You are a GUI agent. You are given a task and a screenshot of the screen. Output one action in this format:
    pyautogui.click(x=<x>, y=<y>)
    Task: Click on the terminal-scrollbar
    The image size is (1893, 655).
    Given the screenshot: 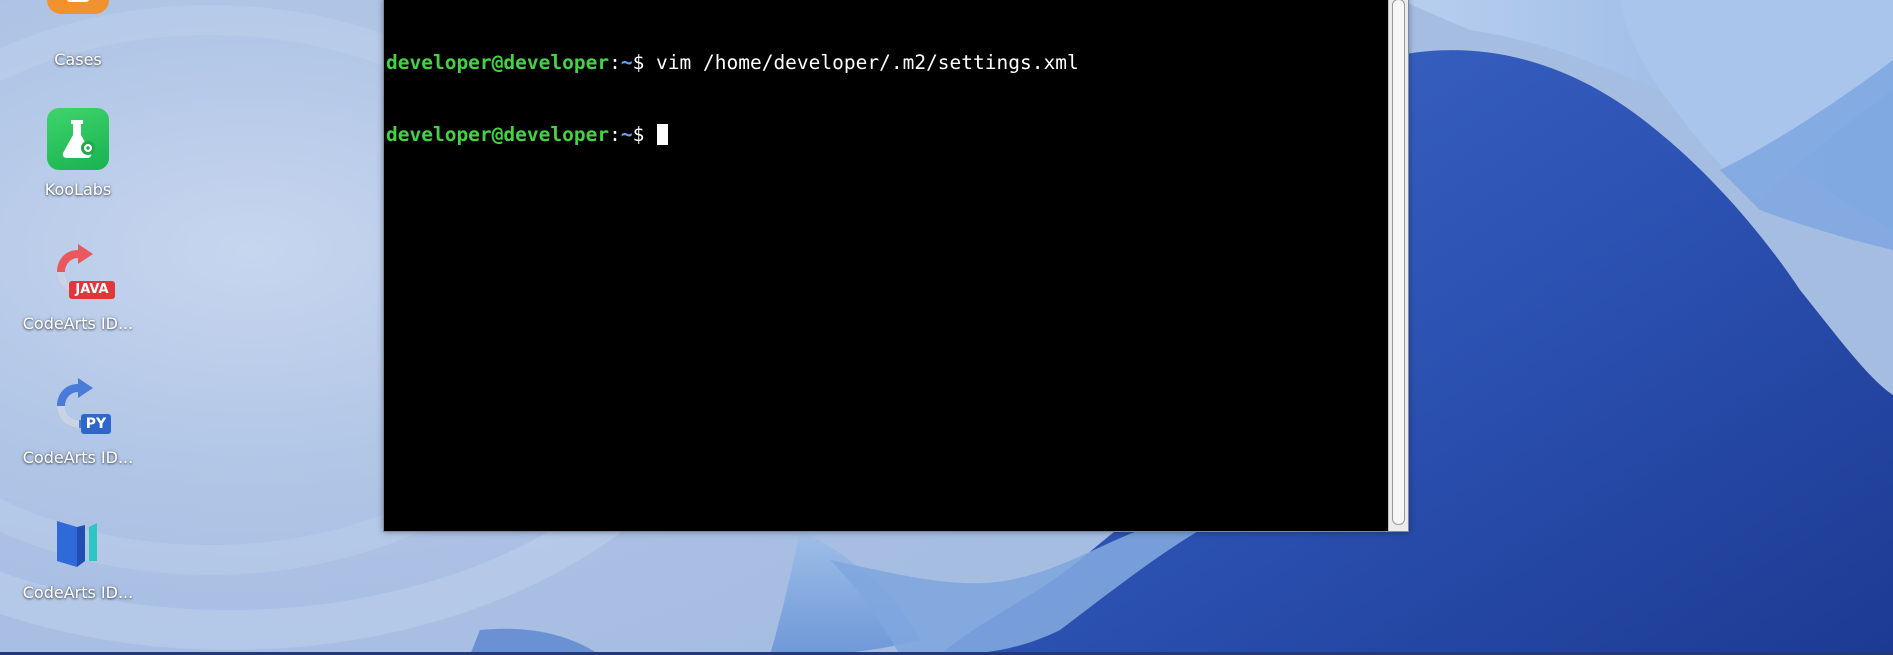 What is the action you would take?
    pyautogui.click(x=1398, y=265)
    